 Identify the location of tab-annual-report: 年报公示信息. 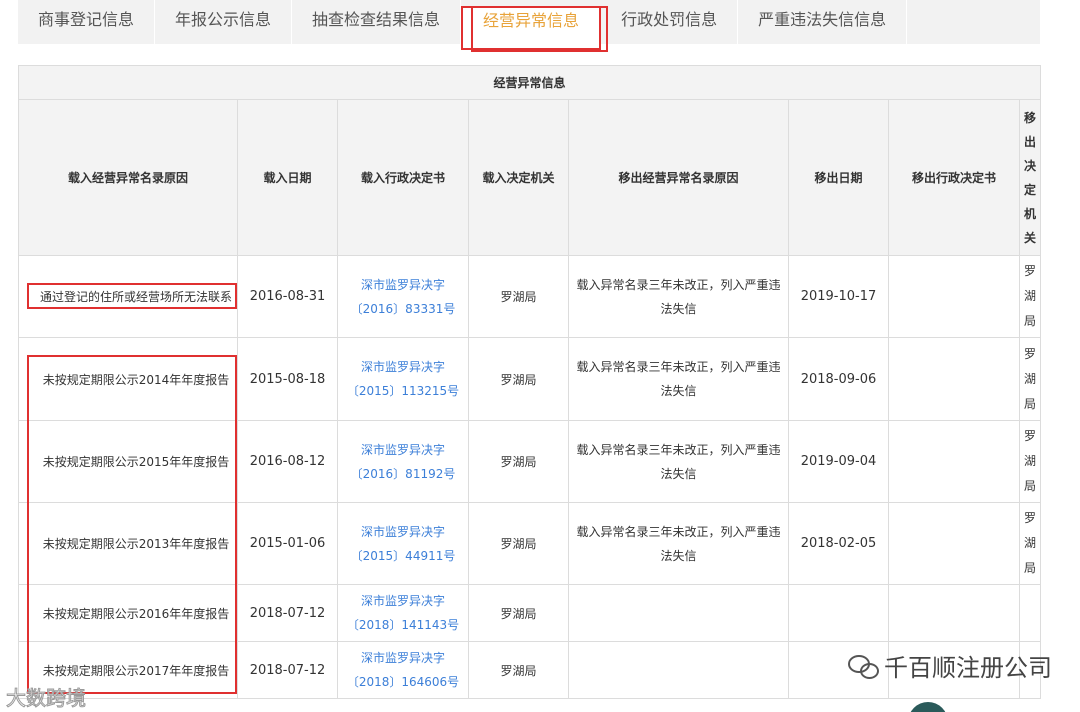
(224, 22).